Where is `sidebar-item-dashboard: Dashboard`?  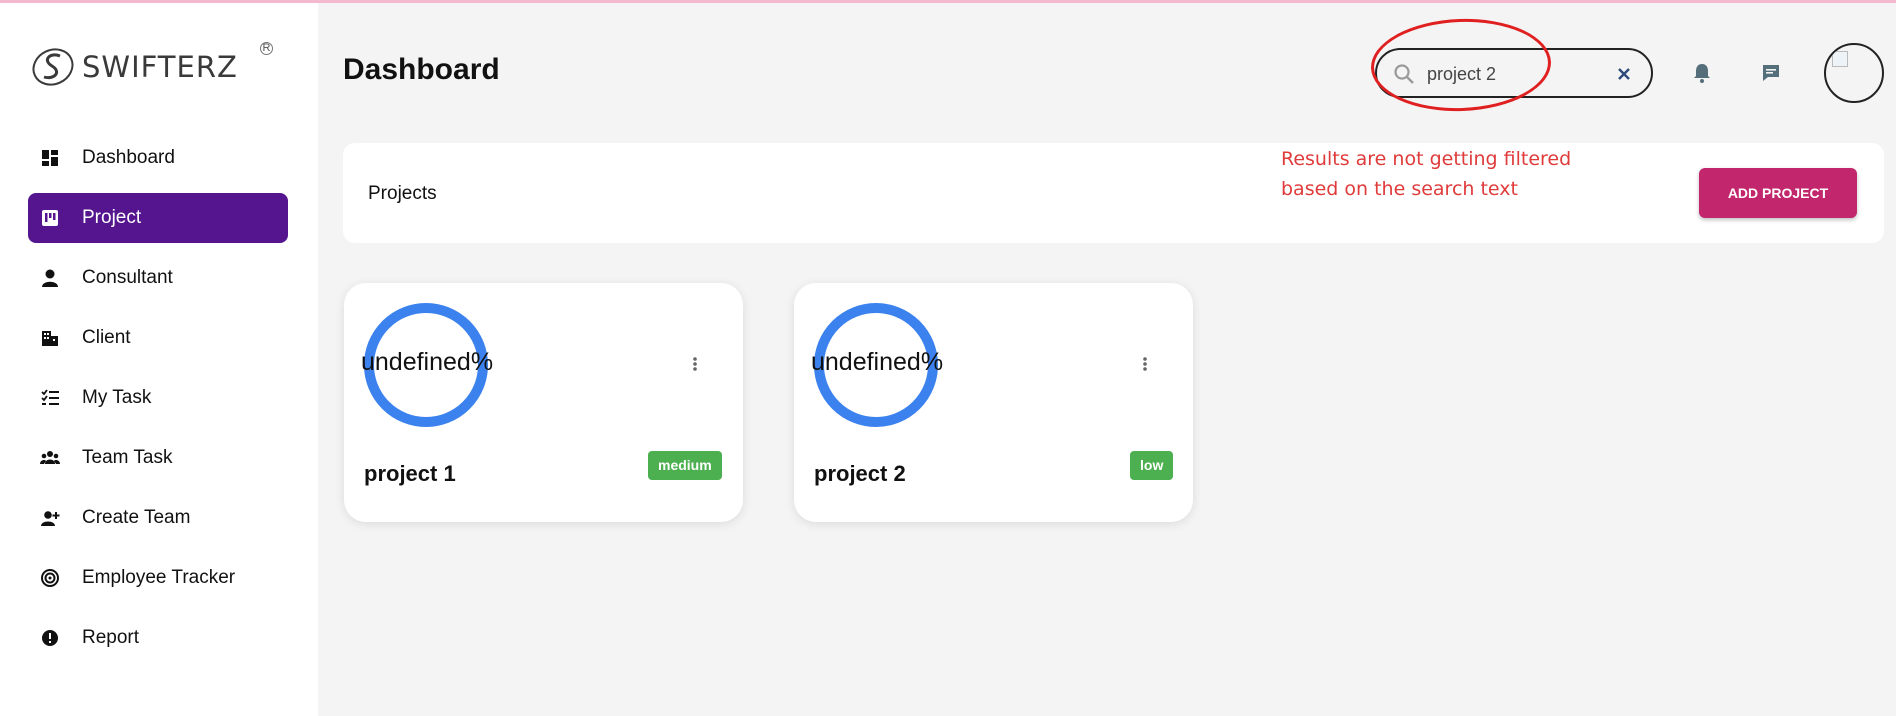 sidebar-item-dashboard: Dashboard is located at coordinates (158, 158).